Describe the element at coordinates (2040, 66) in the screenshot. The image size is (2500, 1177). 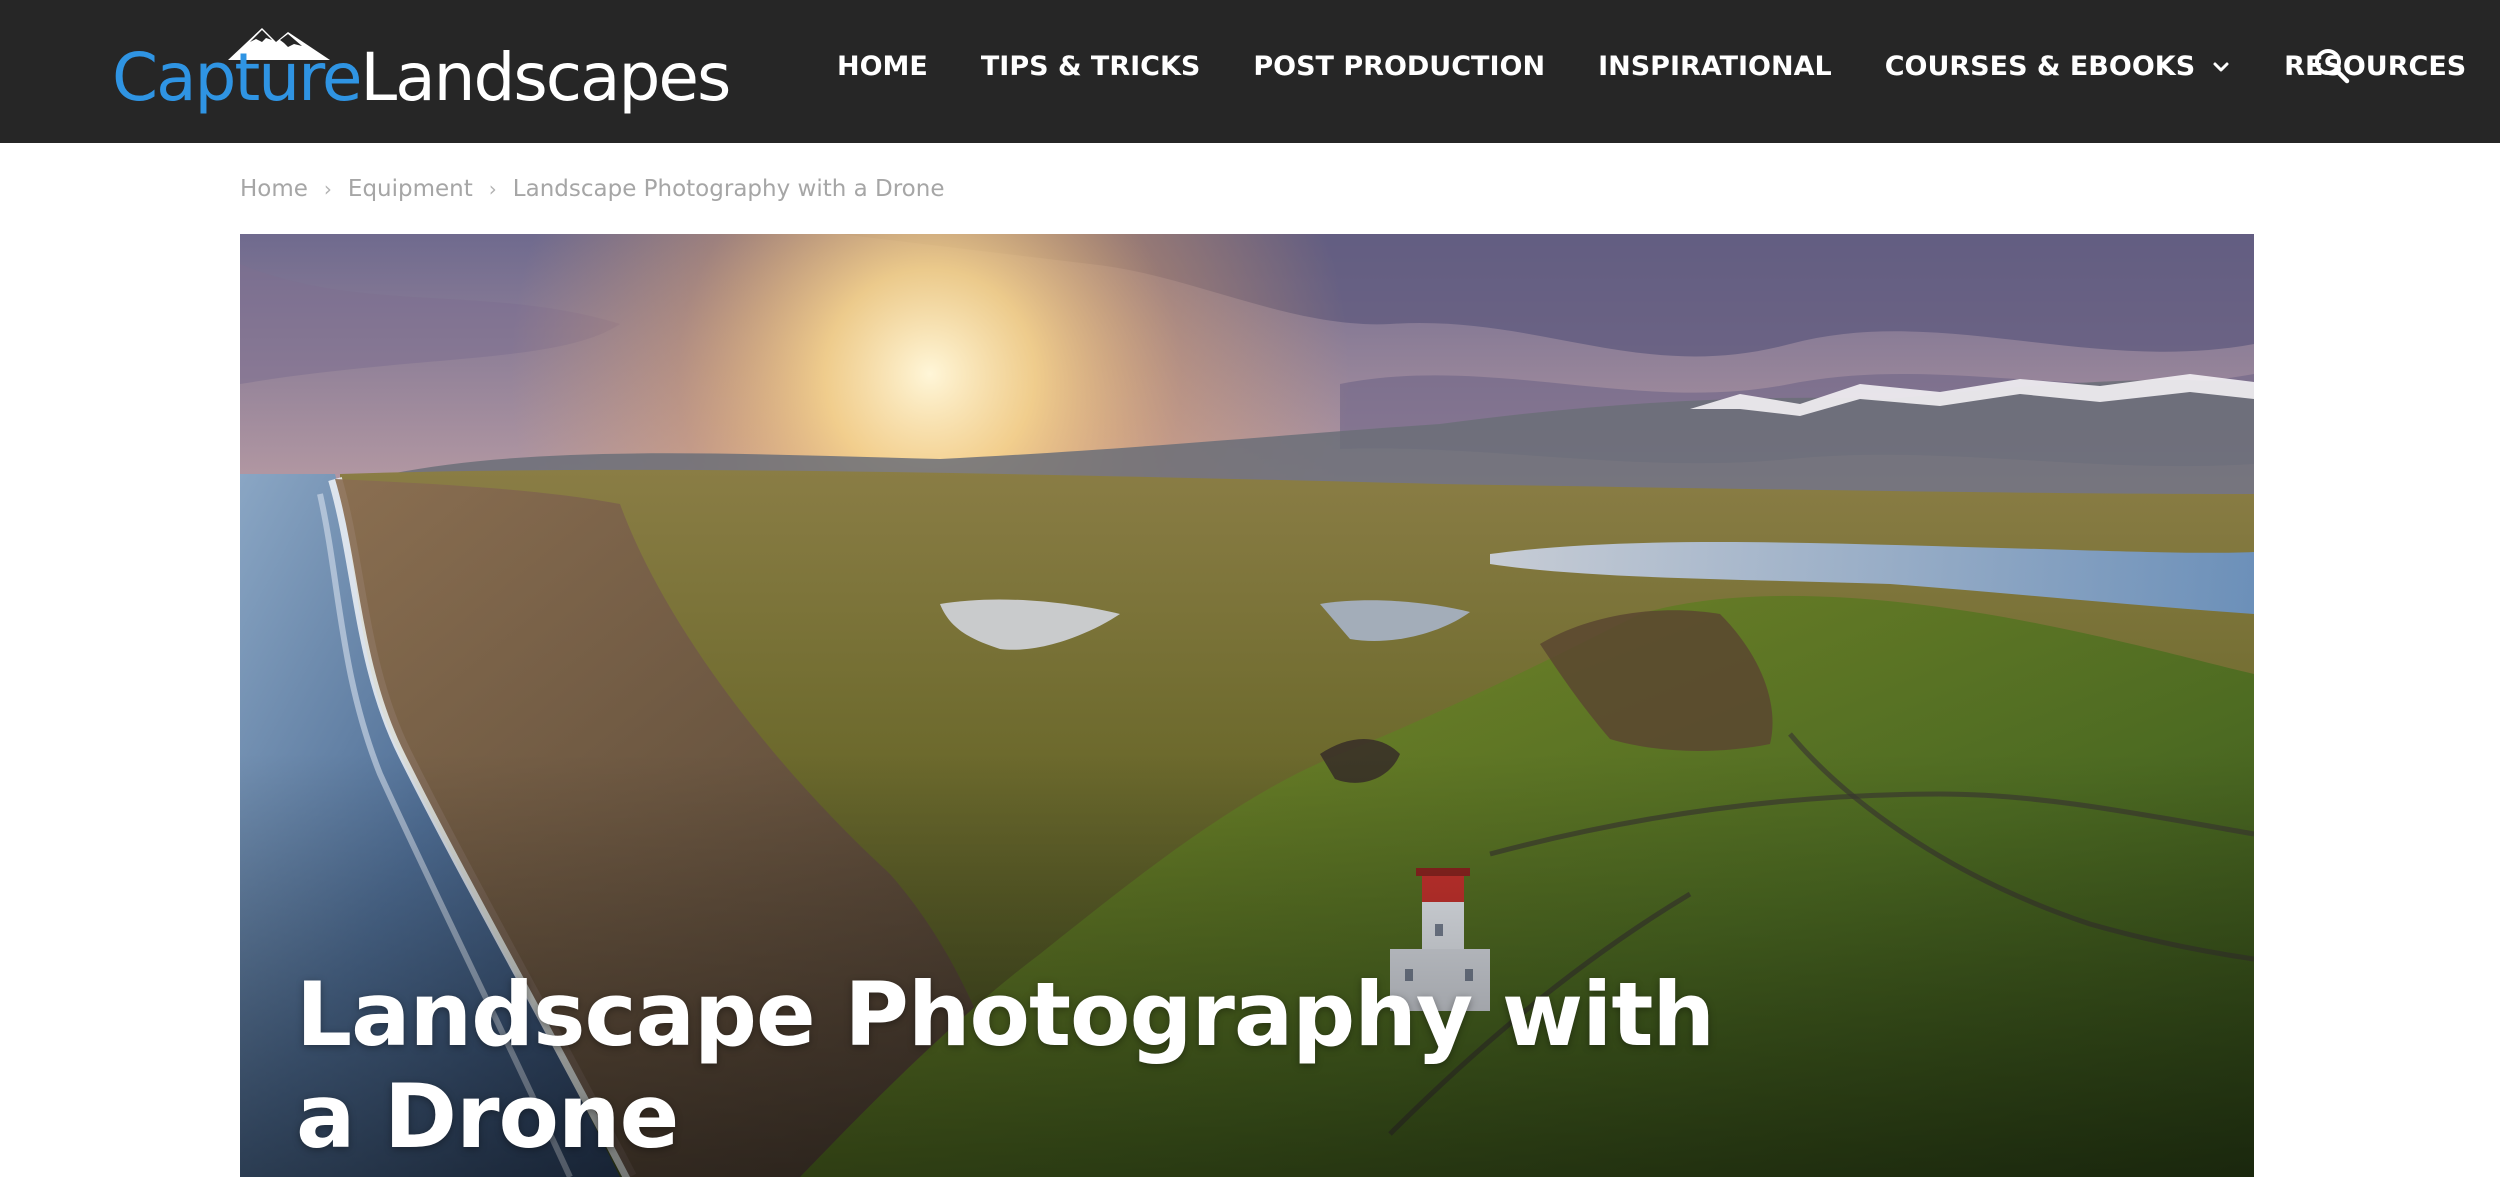
I see `nav-item-label: COURSES & EBOOKS` at that location.